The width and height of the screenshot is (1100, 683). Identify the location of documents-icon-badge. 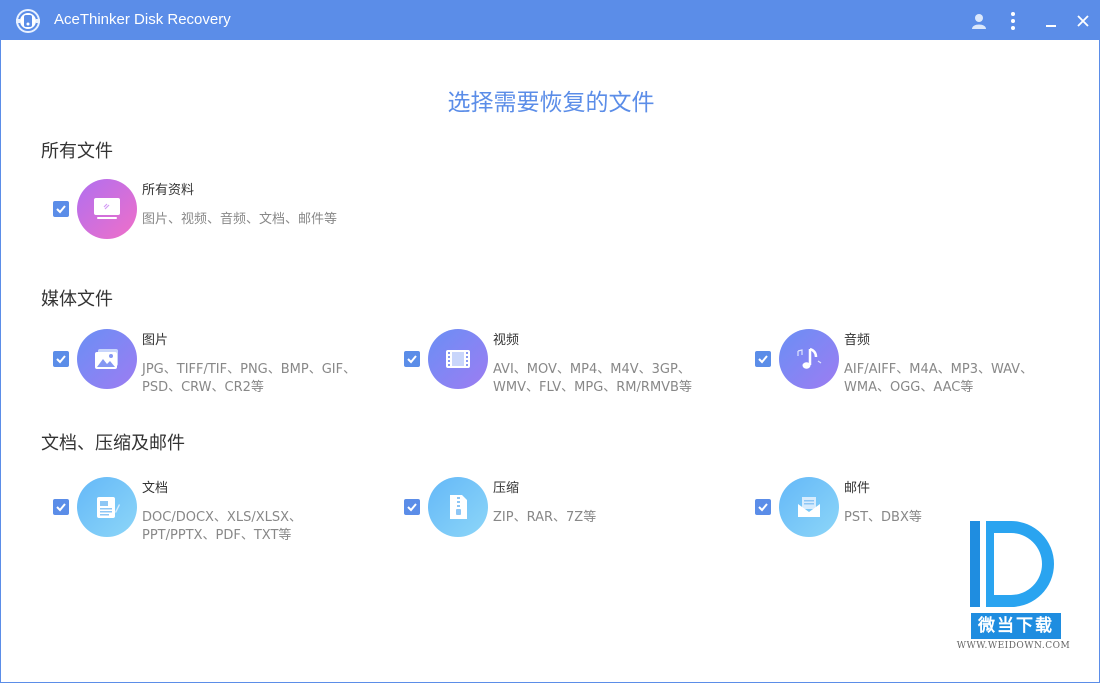
(107, 507).